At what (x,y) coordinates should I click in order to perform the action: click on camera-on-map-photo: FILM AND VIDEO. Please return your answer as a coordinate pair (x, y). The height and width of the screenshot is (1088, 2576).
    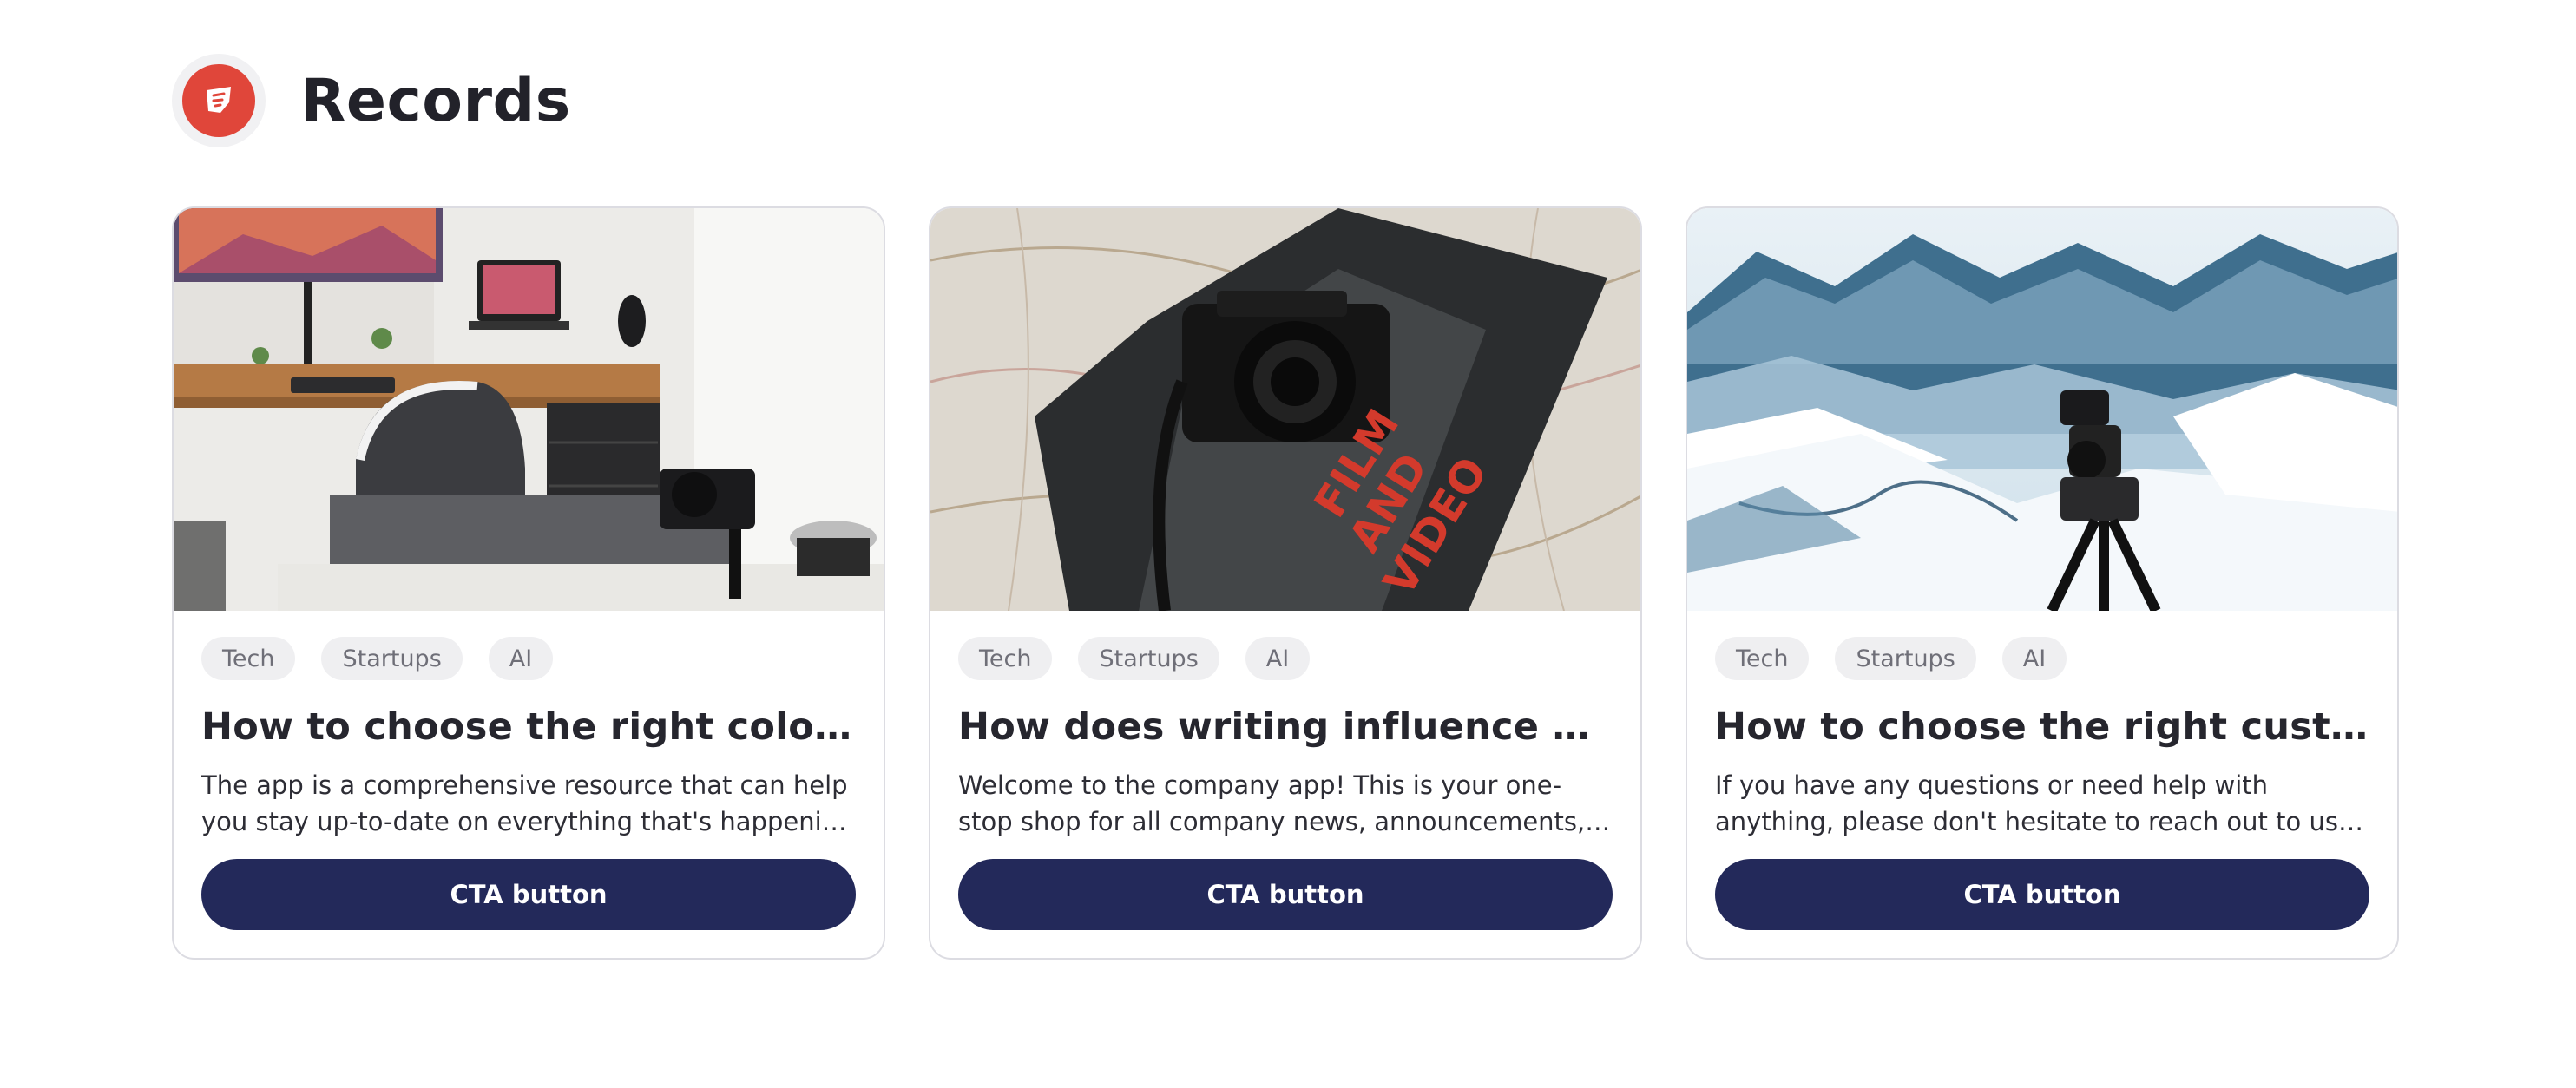
    Looking at the image, I should click on (1285, 410).